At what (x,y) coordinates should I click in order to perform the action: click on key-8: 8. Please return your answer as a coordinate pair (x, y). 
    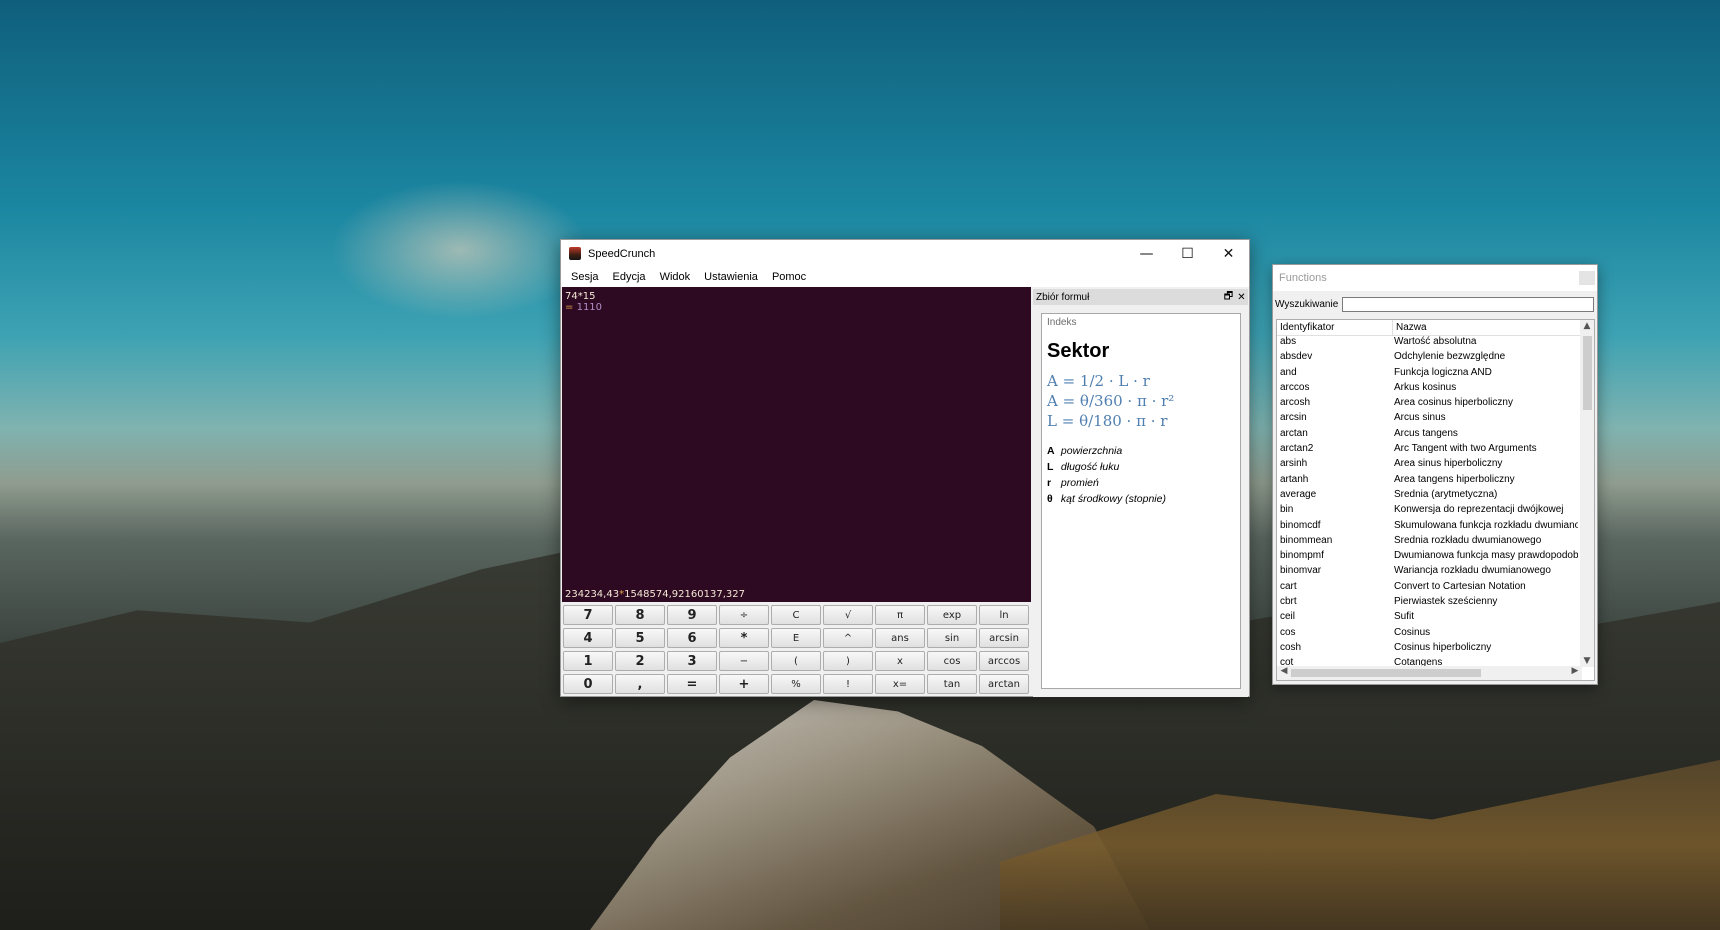
    Looking at the image, I should click on (640, 615).